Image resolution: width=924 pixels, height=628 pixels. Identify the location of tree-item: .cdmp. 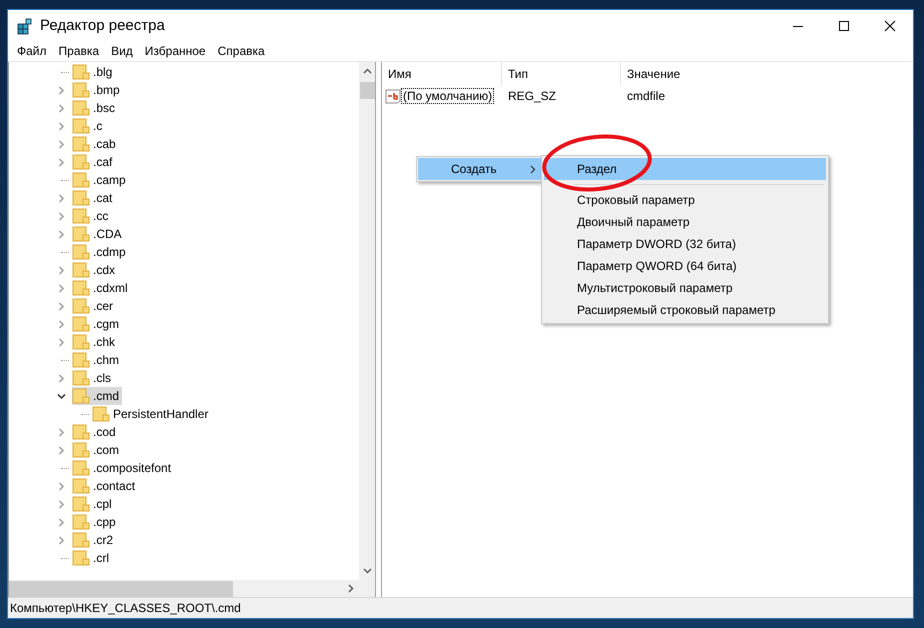
(100, 252).